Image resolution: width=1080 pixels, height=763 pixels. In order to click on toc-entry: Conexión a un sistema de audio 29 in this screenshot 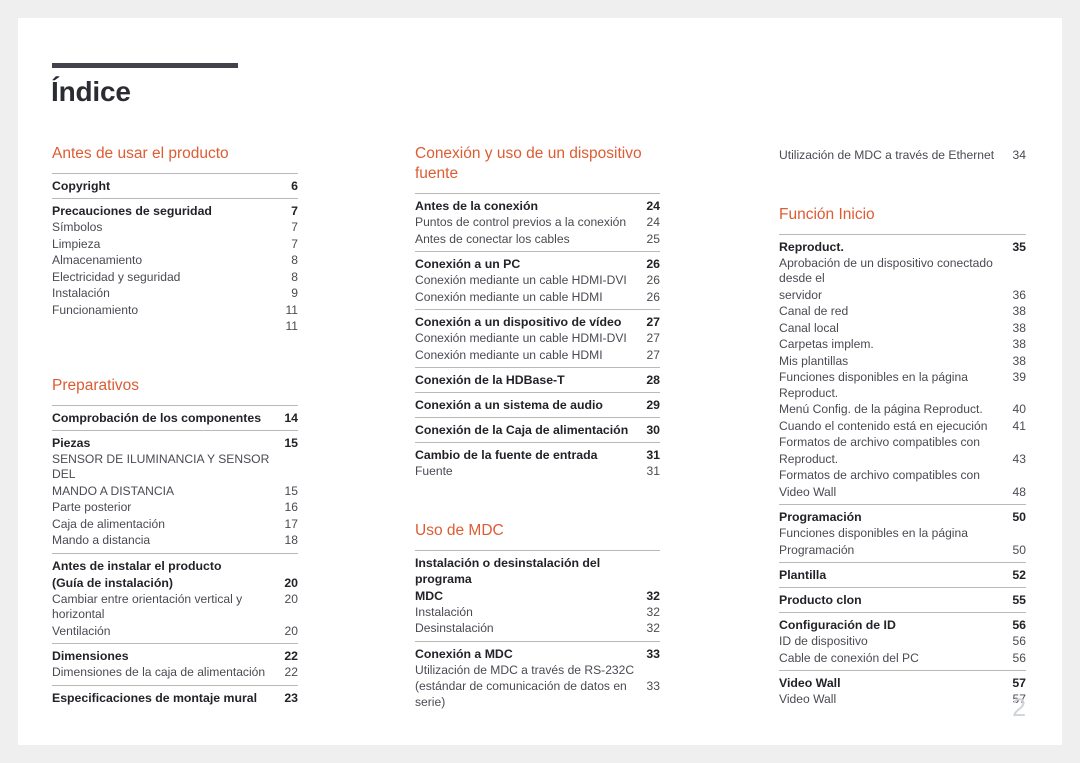, I will do `click(537, 404)`.